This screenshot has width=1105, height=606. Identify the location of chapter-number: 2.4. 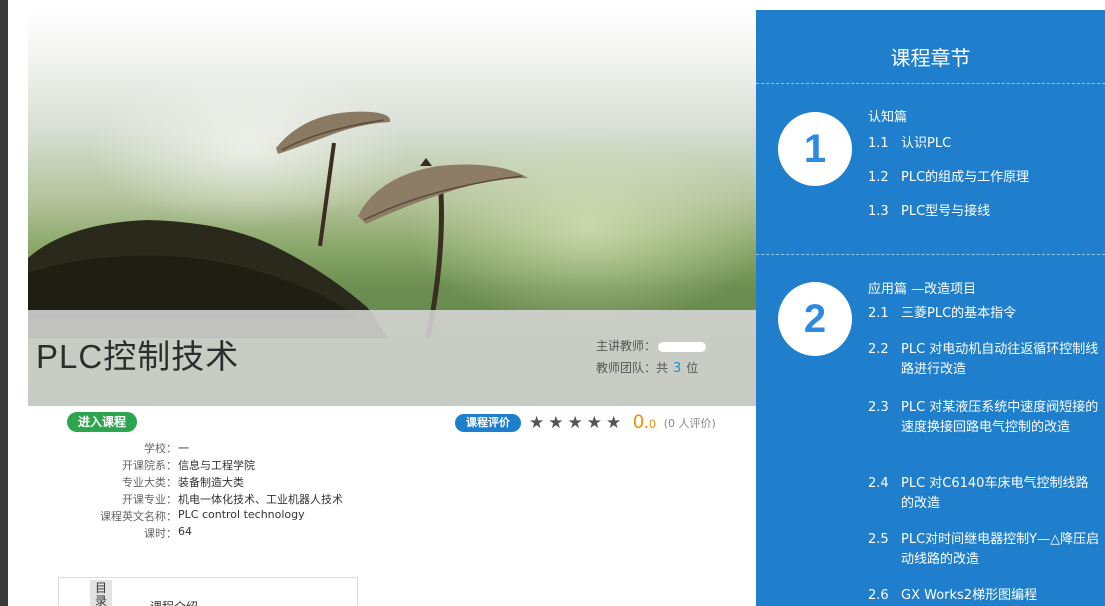
(878, 483).